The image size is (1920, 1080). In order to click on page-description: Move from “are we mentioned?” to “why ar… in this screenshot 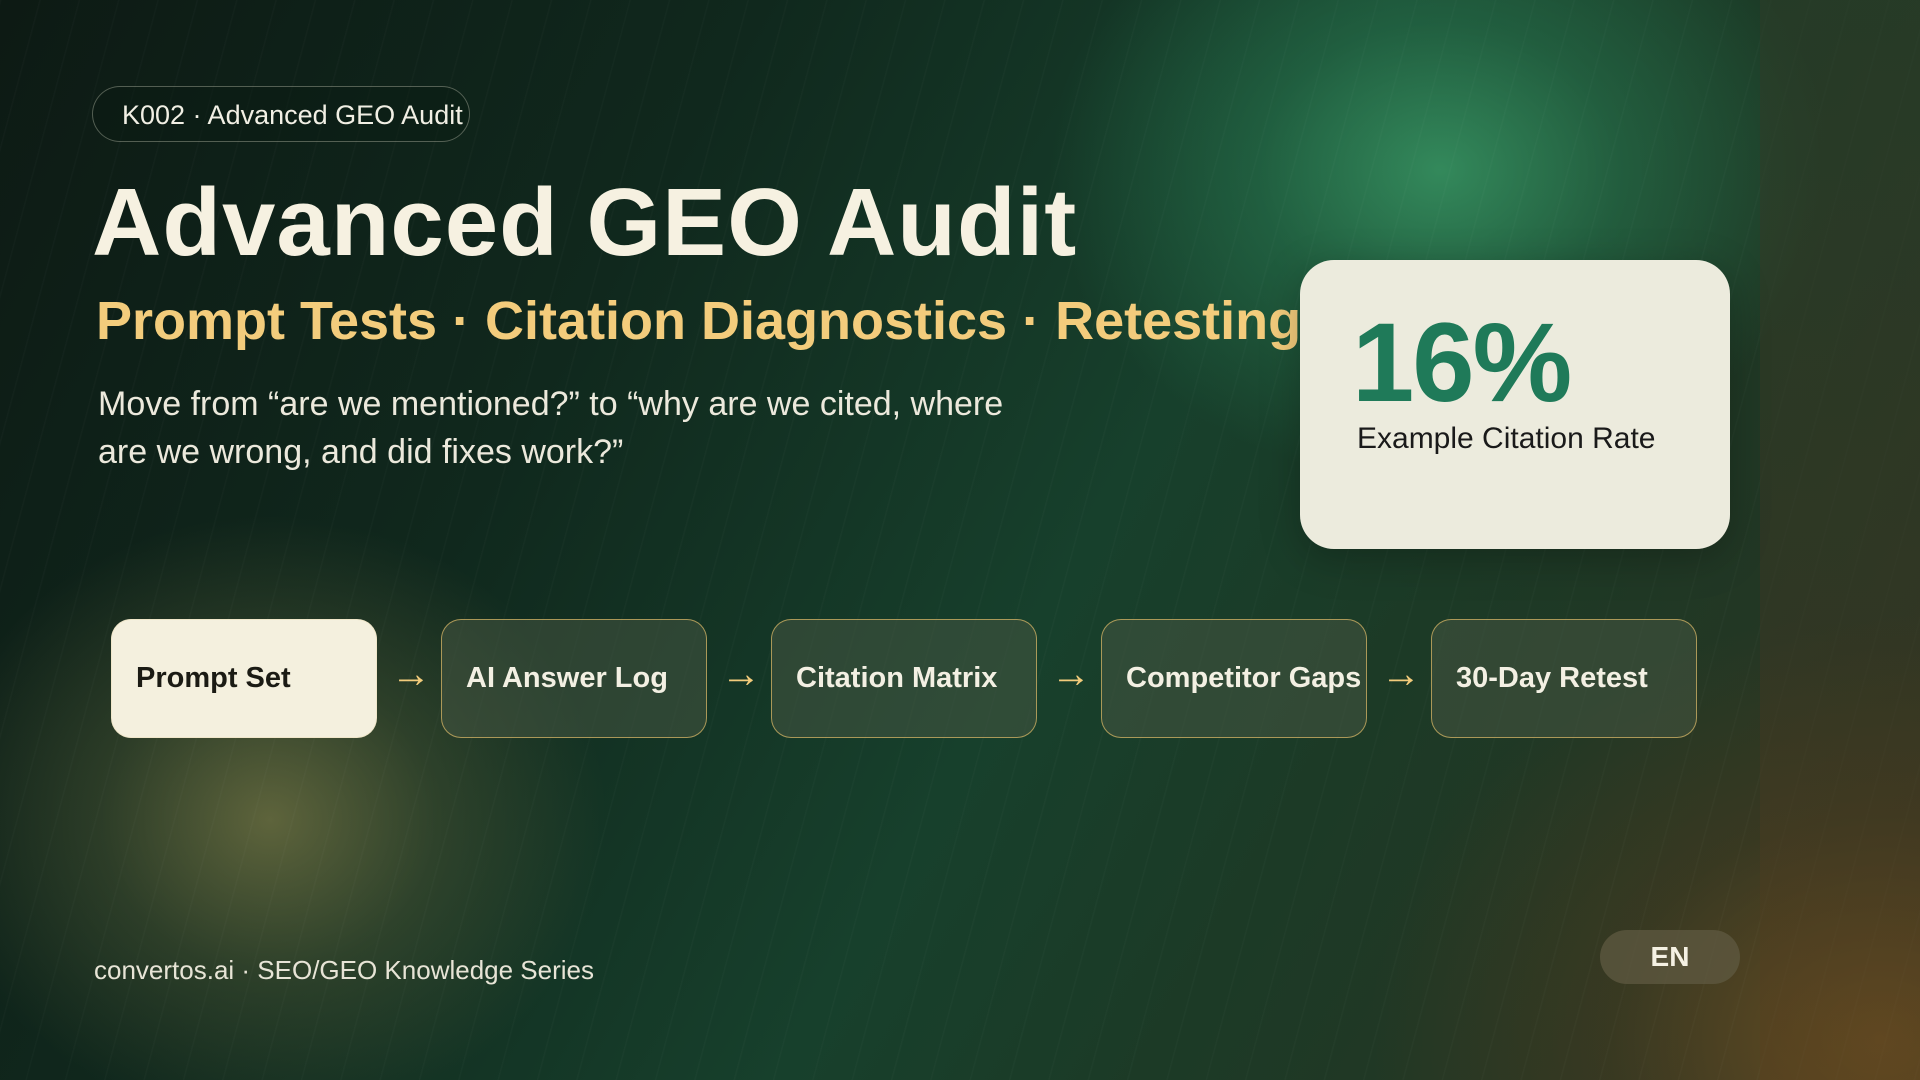, I will do `click(551, 428)`.